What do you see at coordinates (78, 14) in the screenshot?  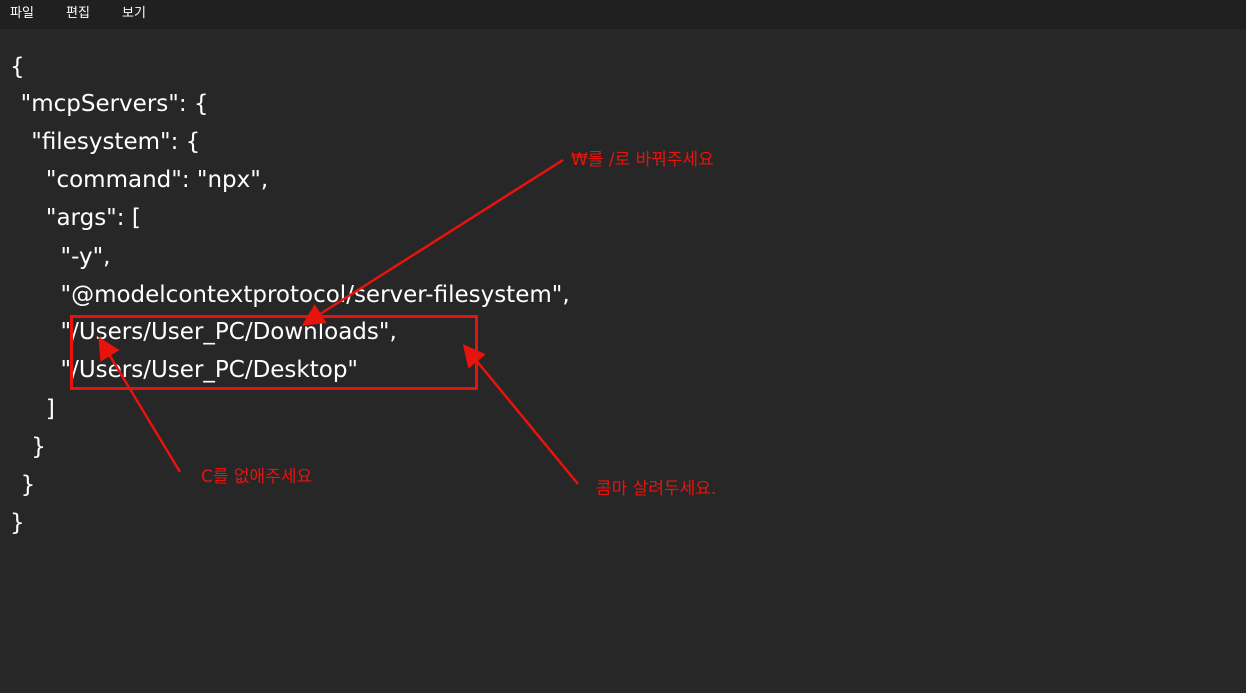 I see `menu-edit: 편집` at bounding box center [78, 14].